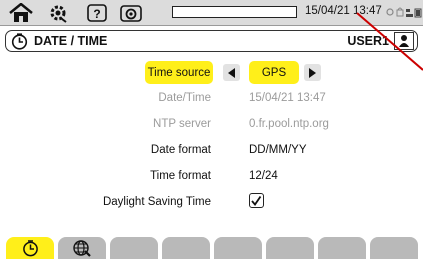 This screenshot has width=423, height=259. I want to click on annotation-arrow, so click(389, 41).